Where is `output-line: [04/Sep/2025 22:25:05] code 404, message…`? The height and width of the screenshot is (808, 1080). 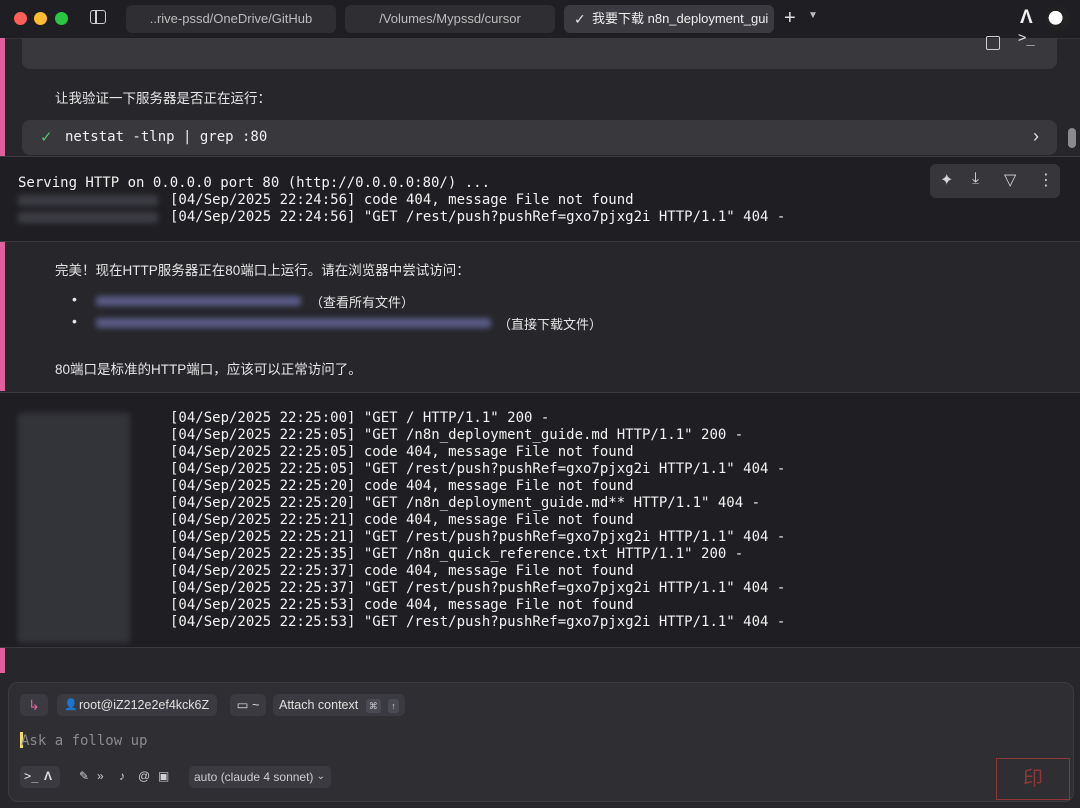 output-line: [04/Sep/2025 22:25:05] code 404, message… is located at coordinates (402, 452).